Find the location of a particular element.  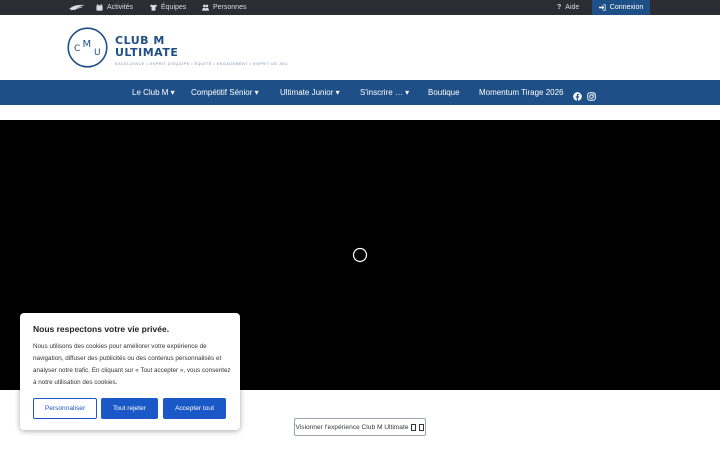

people-label: Personnes is located at coordinates (230, 7).